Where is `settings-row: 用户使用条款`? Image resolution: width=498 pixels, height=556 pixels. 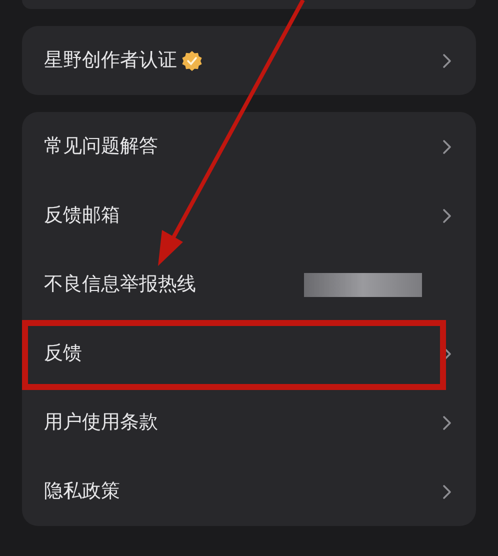
settings-row: 用户使用条款 is located at coordinates (249, 422).